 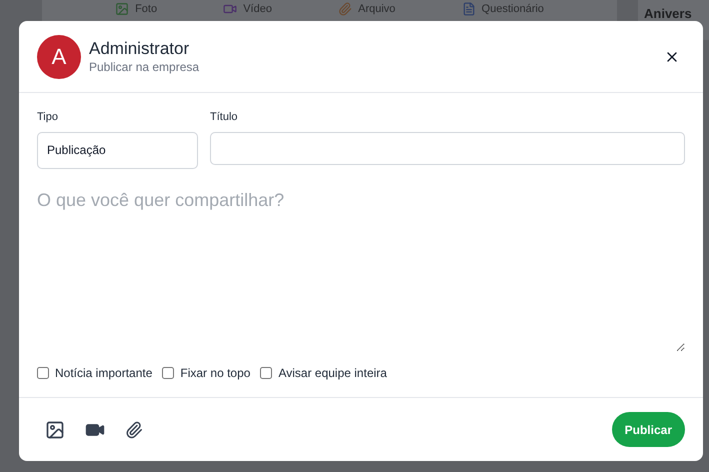 What do you see at coordinates (668, 13) in the screenshot?
I see `side-card-title: Anivers` at bounding box center [668, 13].